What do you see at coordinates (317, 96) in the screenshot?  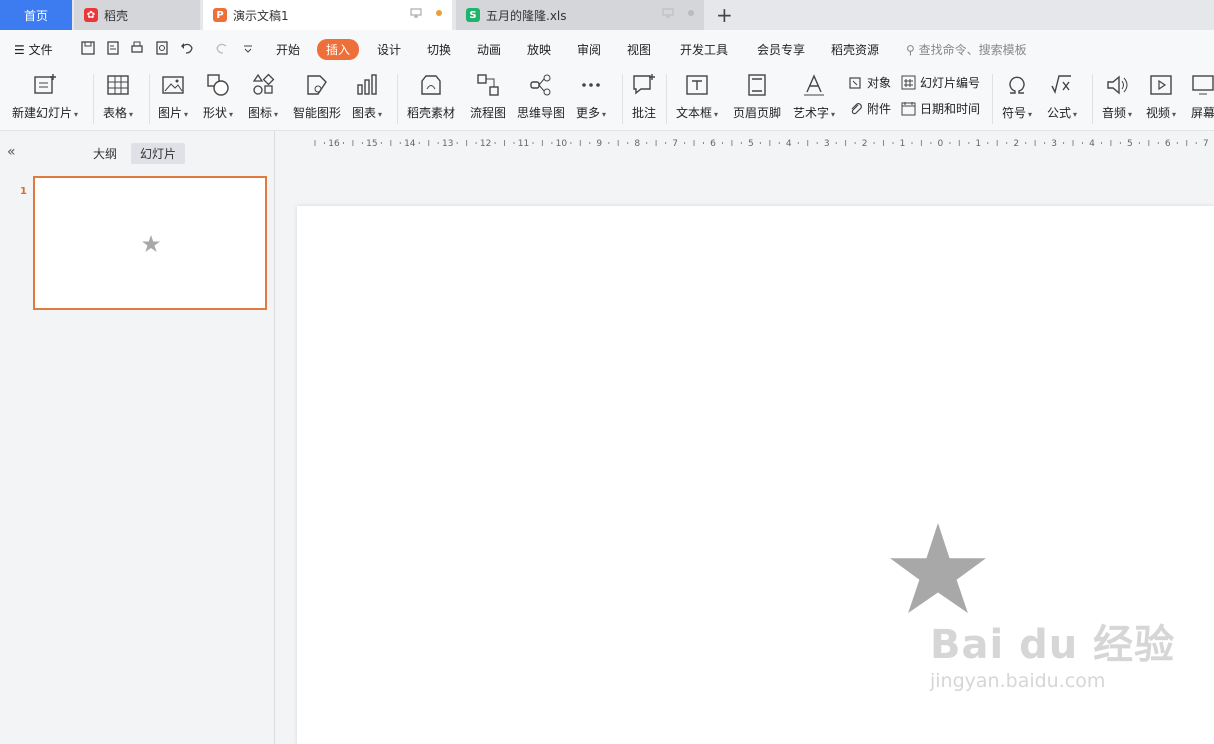 I see `smart-art-button: 智能图形` at bounding box center [317, 96].